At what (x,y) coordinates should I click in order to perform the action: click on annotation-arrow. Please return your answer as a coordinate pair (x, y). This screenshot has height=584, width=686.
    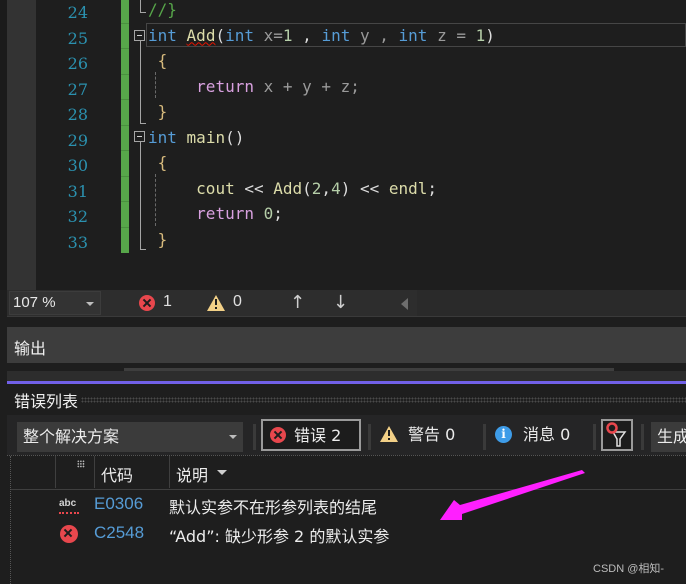
    Looking at the image, I should click on (512, 495).